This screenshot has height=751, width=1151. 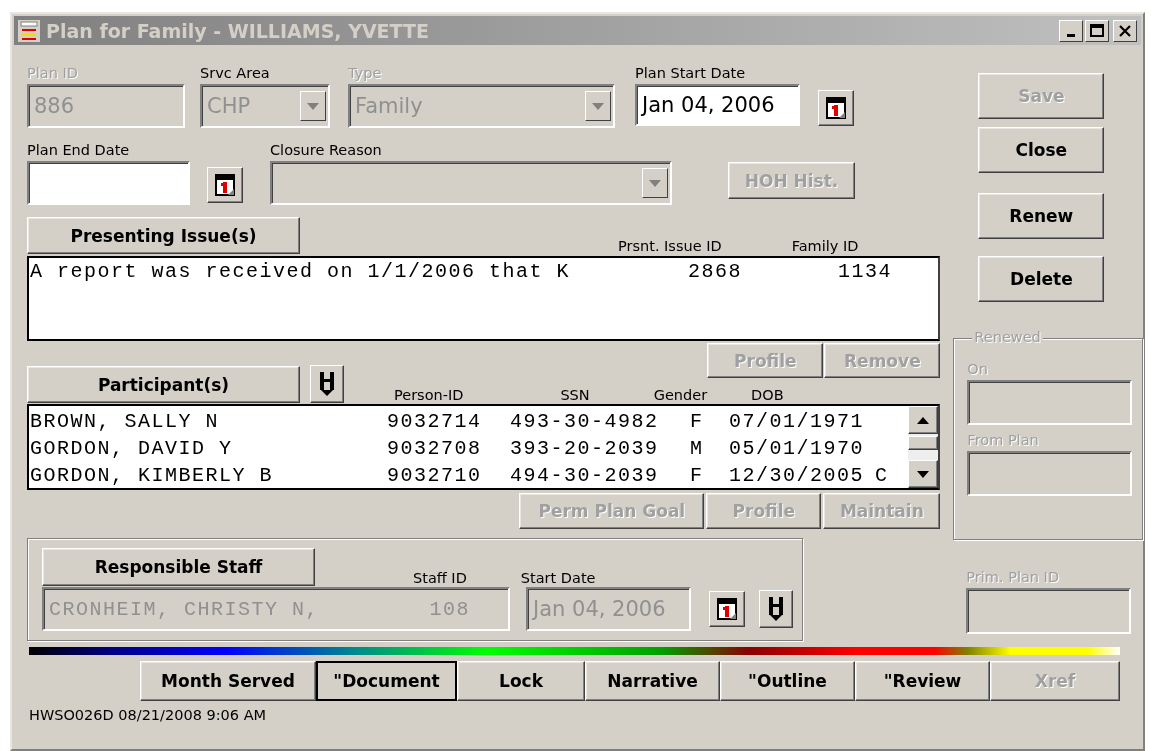 I want to click on field-label: Start Date, so click(x=558, y=578).